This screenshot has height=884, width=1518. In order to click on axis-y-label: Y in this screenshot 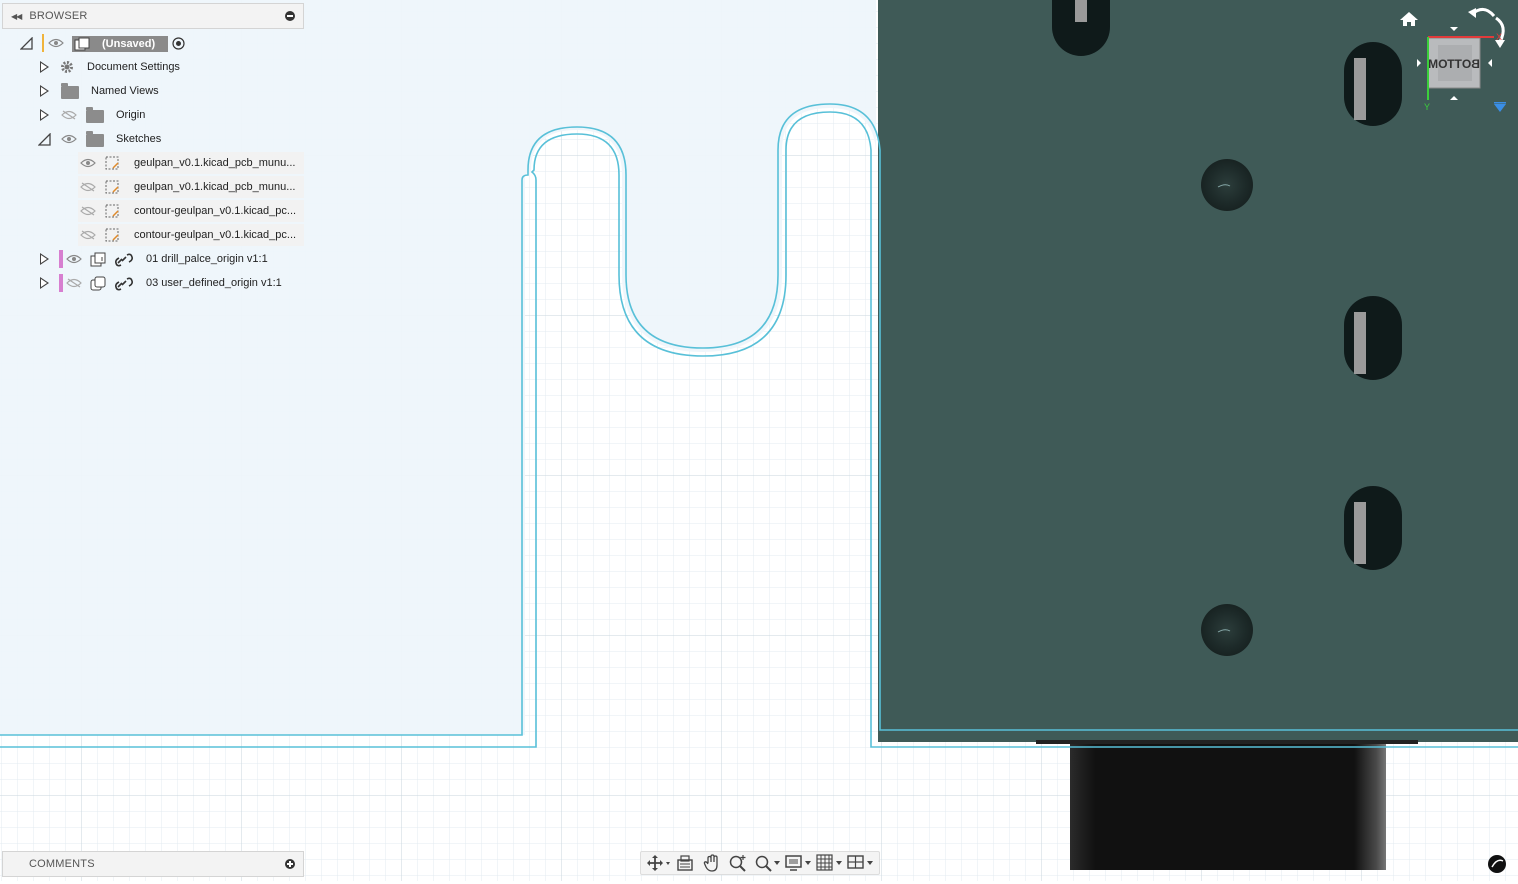, I will do `click(1427, 107)`.